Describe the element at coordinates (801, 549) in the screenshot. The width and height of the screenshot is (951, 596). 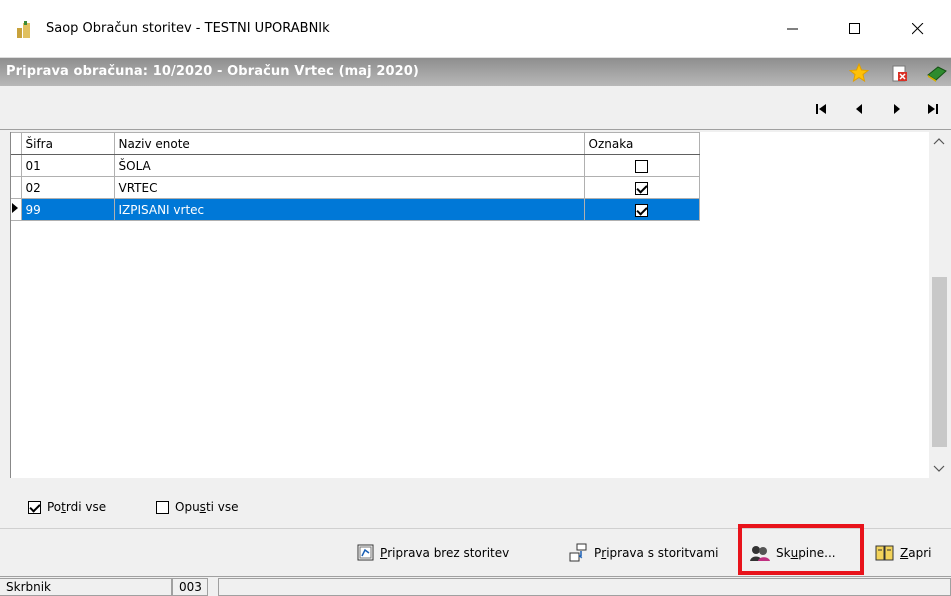
I see `skupine-highlight-box` at that location.